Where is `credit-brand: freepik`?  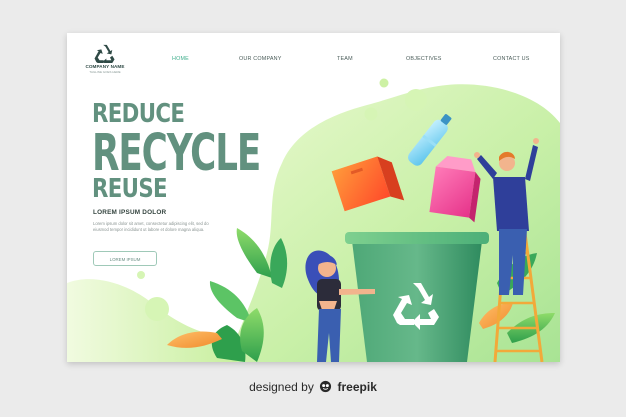 credit-brand: freepik is located at coordinates (357, 387).